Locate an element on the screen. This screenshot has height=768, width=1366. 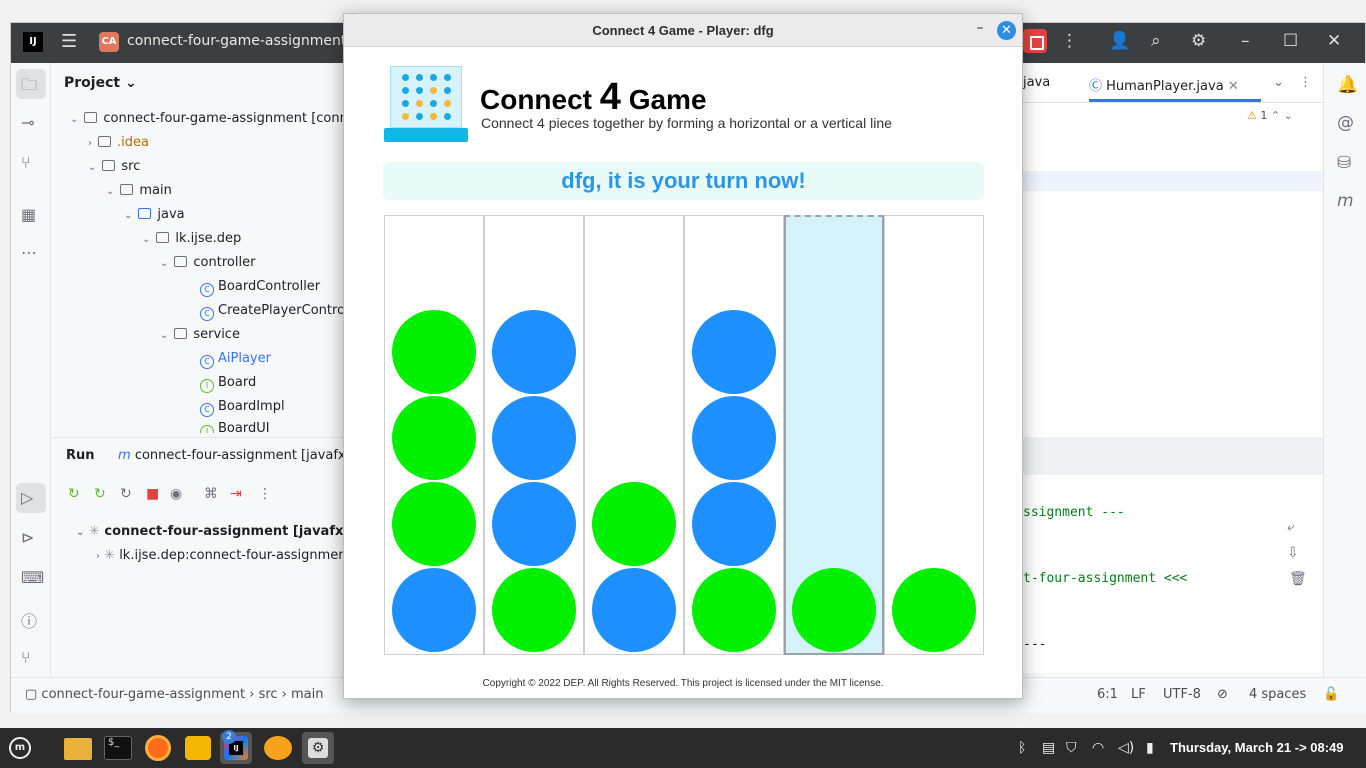
project-folder-icon: 🗀 is located at coordinates (29, 87).